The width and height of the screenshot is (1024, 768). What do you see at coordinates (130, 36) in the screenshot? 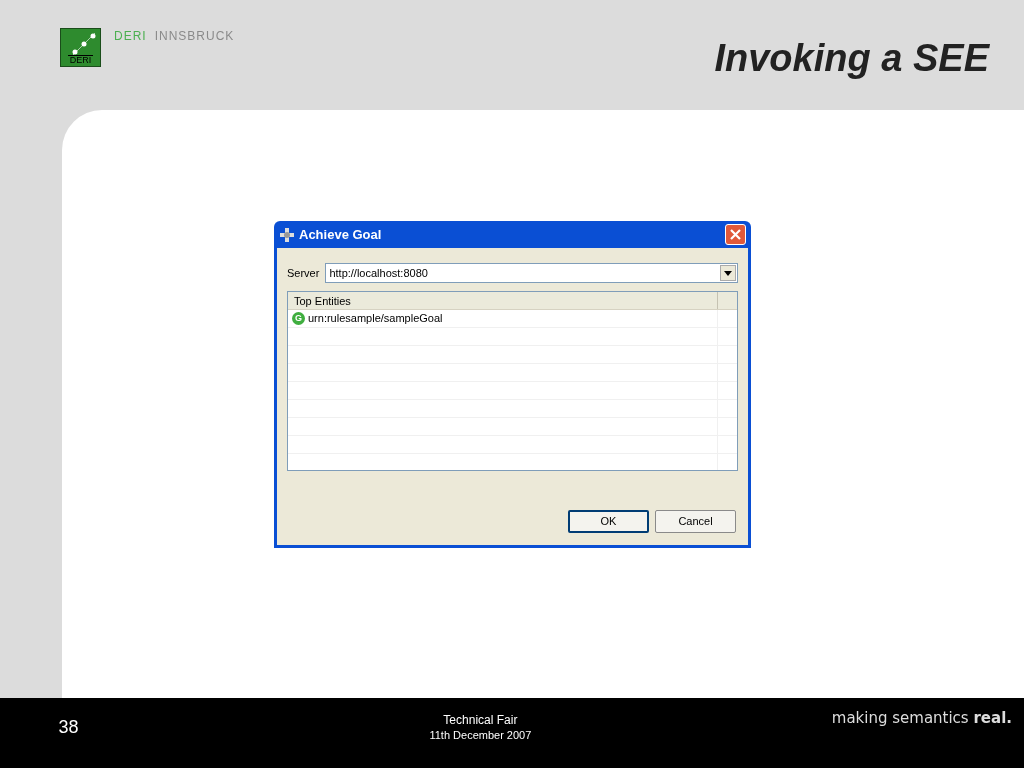
I see `brand-name: DERI` at bounding box center [130, 36].